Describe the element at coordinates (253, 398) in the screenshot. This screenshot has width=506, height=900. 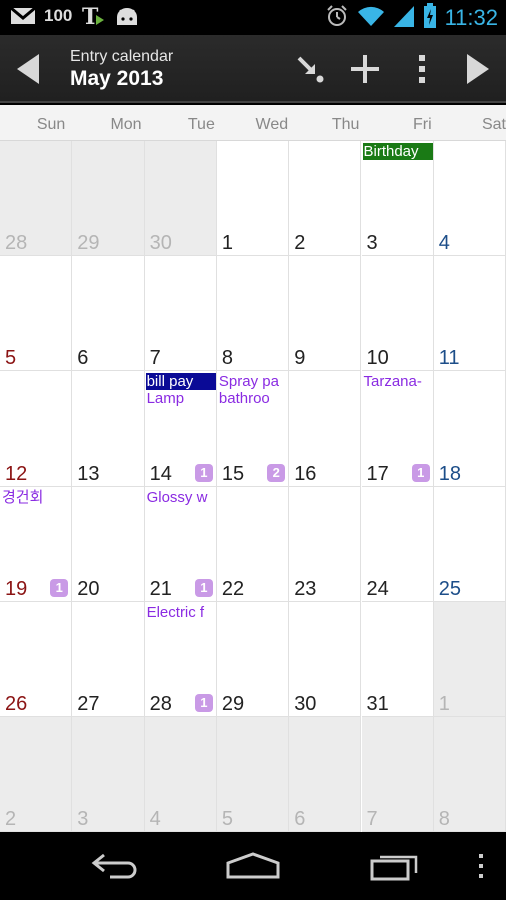
I see `event-entry: bathroo` at that location.